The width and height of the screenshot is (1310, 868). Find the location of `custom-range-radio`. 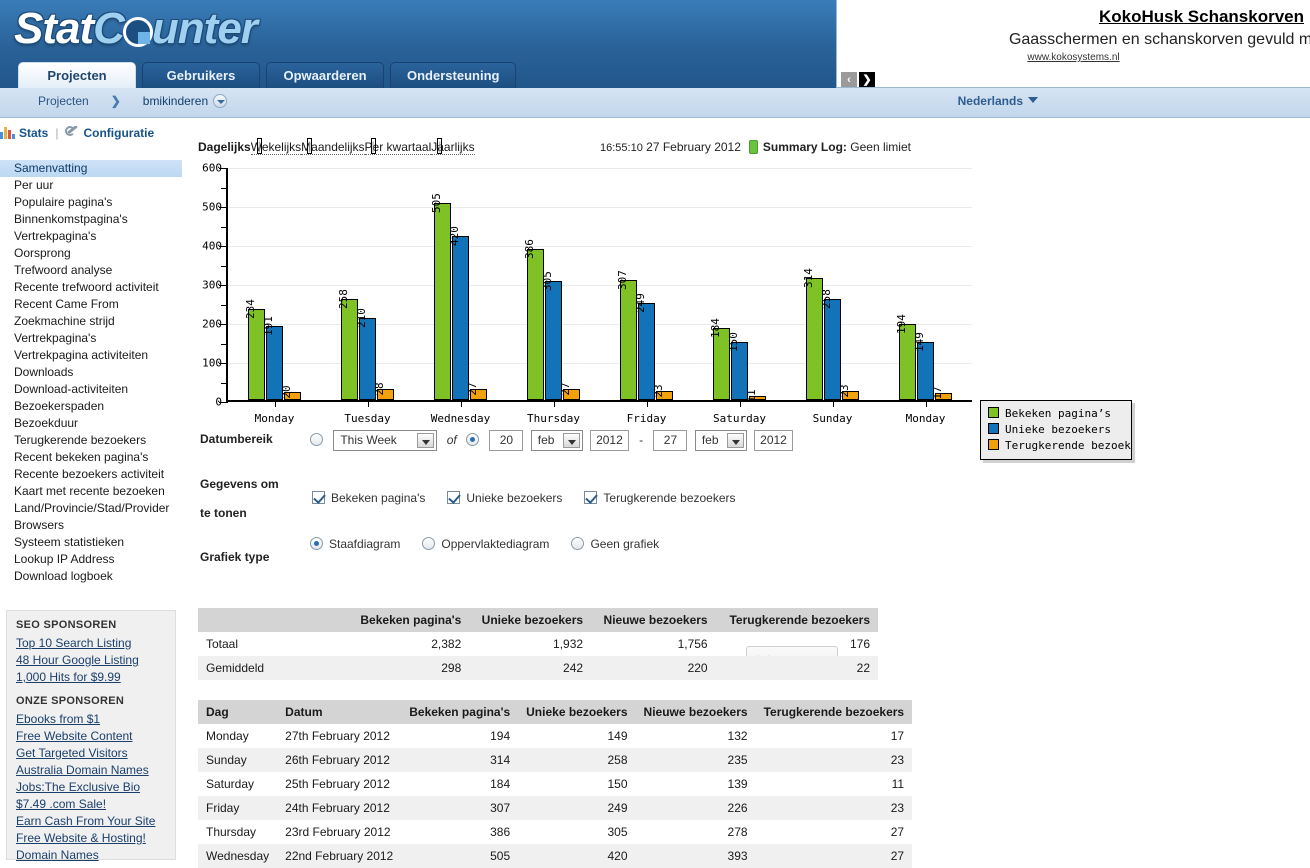

custom-range-radio is located at coordinates (473, 439).